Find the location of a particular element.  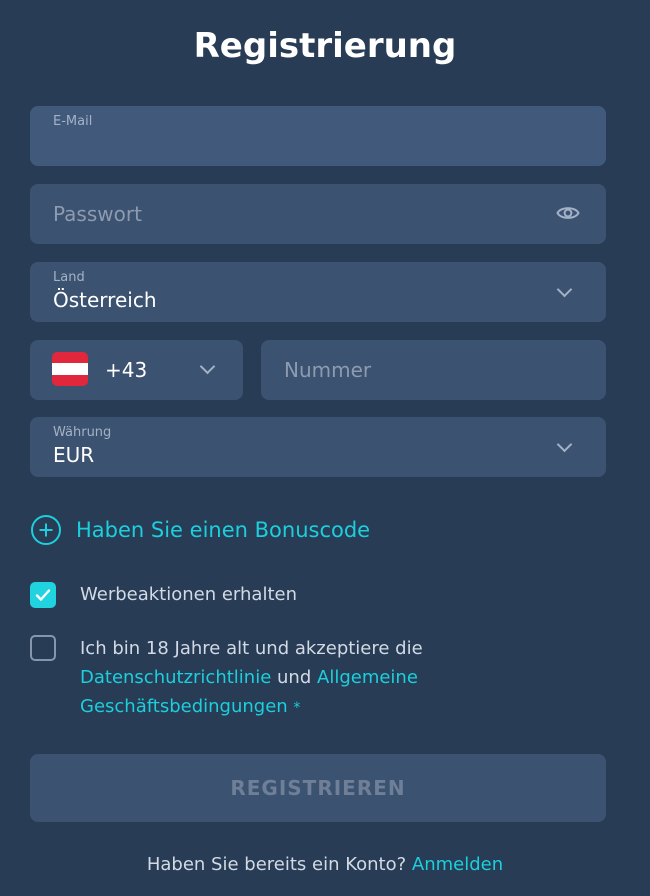

phone-code-select: +43 is located at coordinates (136, 370).